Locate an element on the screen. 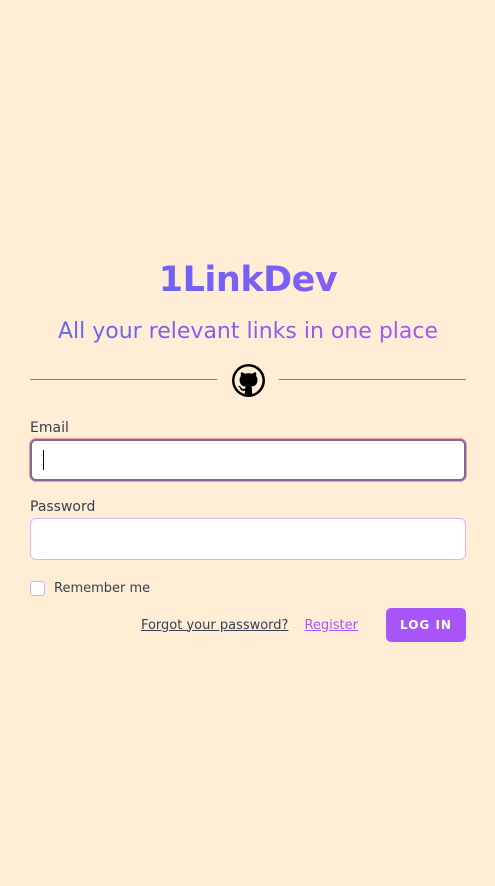 This screenshot has height=886, width=495. password-field is located at coordinates (248, 539).